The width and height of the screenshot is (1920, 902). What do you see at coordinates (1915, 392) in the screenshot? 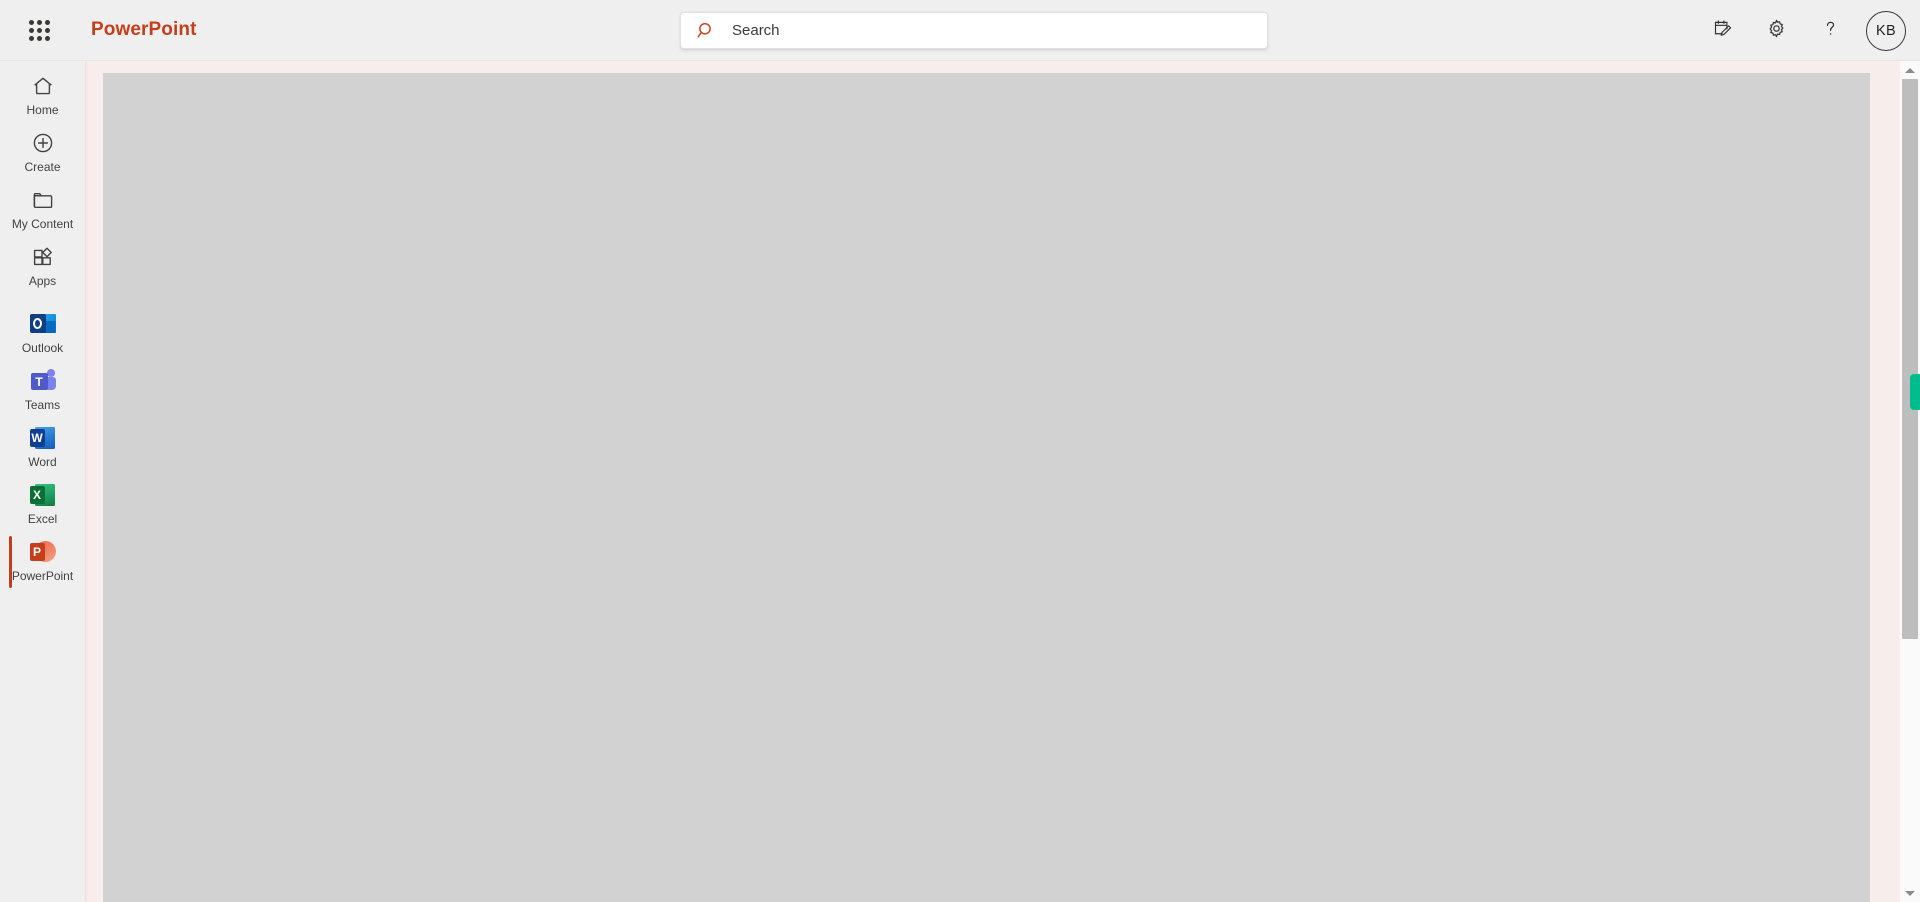
I see `scroll-position-marker` at bounding box center [1915, 392].